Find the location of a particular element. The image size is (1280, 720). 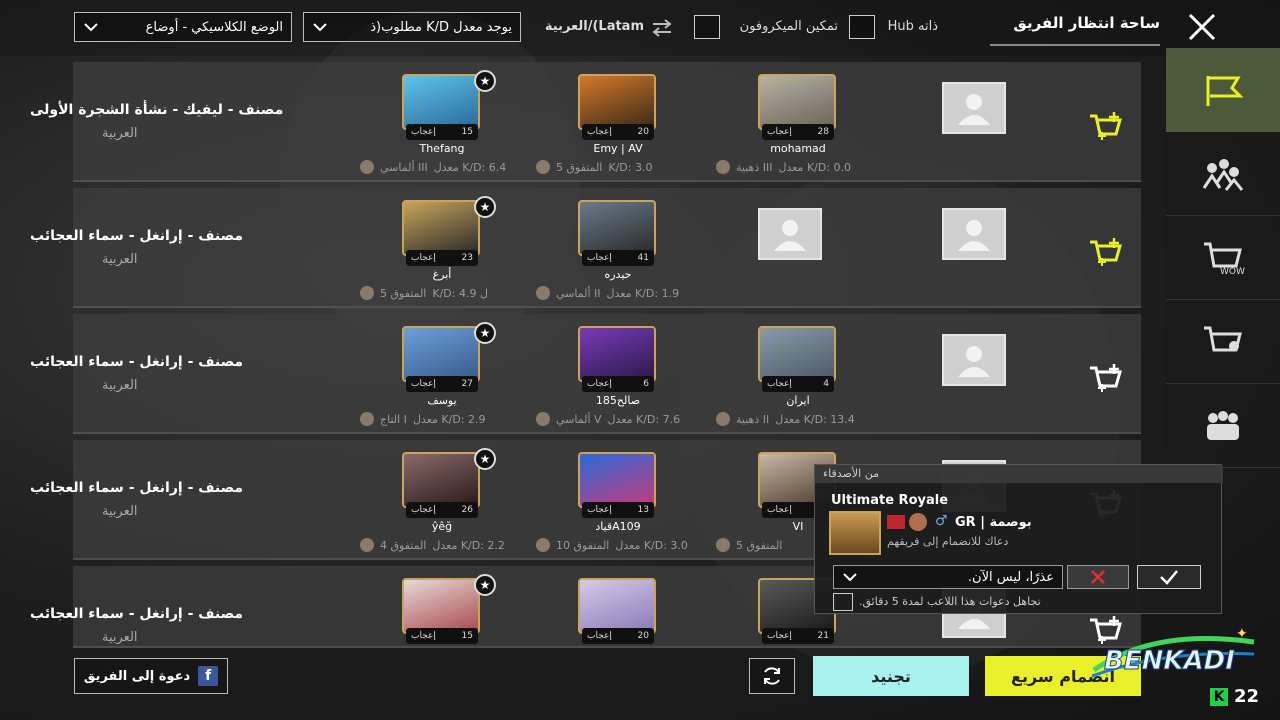

kd-filter-dropdown: يوجد معدل K/D مطلوب(ذ is located at coordinates (412, 27).